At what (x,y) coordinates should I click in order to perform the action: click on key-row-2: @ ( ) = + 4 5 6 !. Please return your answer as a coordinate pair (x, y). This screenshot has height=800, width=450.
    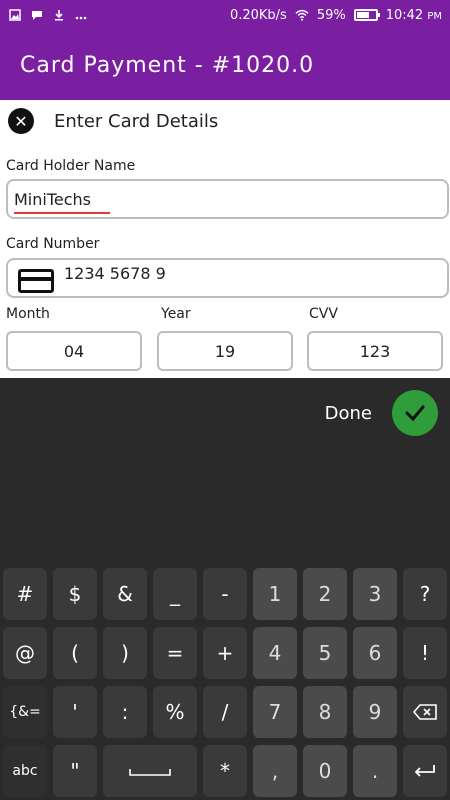
    Looking at the image, I should click on (225, 653).